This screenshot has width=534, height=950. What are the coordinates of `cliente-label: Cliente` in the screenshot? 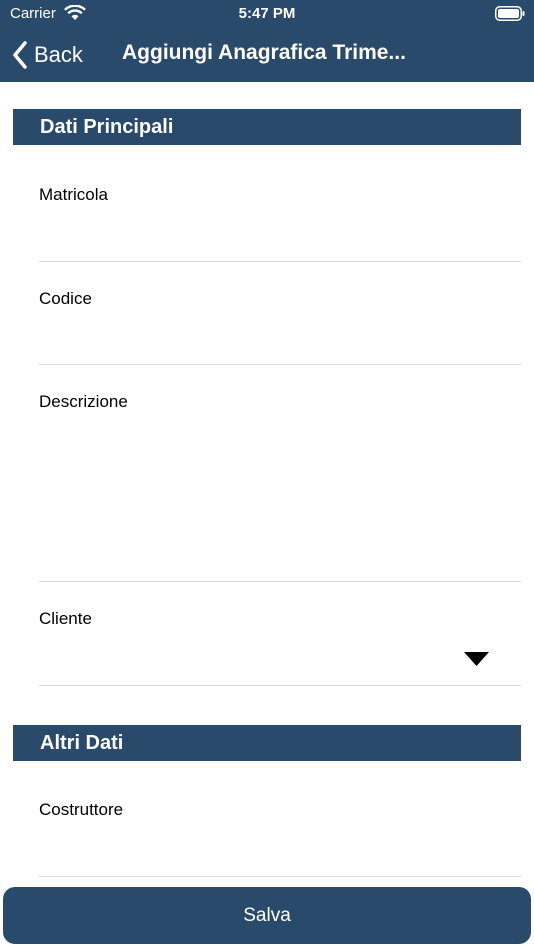 It's located at (65, 618).